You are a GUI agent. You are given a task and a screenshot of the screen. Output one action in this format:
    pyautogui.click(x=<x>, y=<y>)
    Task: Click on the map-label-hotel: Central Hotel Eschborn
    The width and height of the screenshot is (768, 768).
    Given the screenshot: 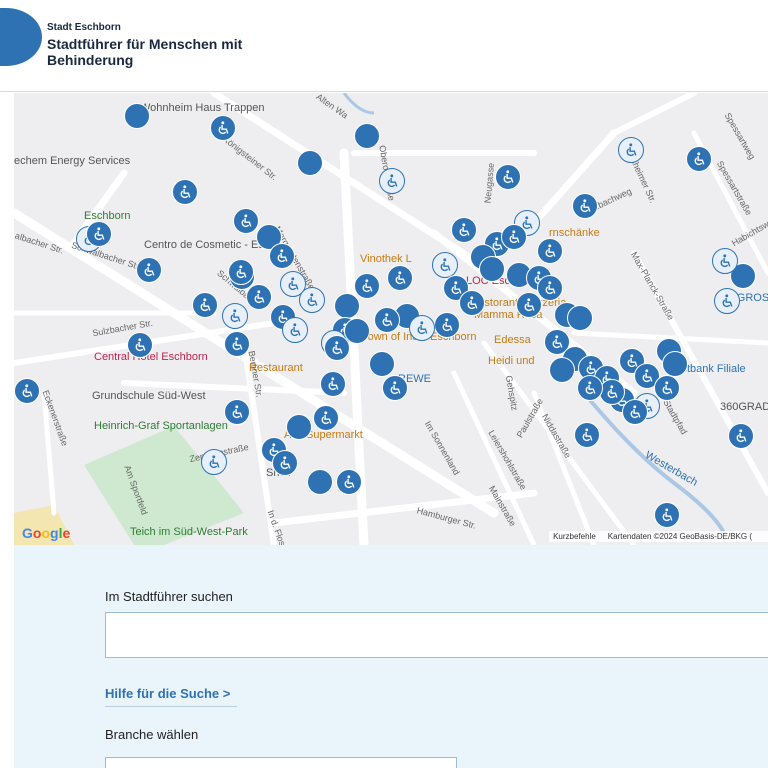 What is the action you would take?
    pyautogui.click(x=151, y=357)
    